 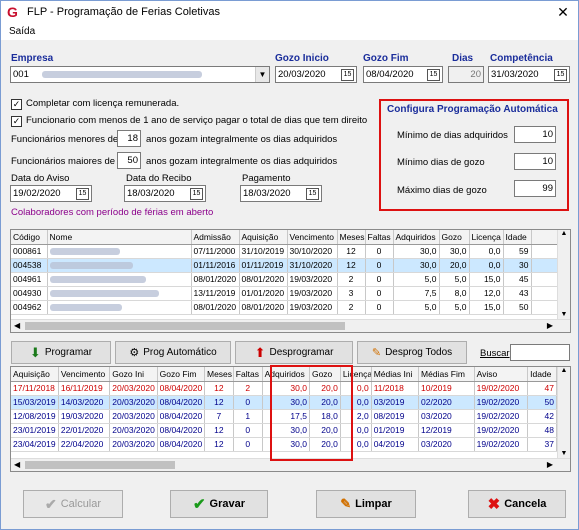 What do you see at coordinates (219, 504) in the screenshot?
I see `gravar-button: ✔ Gravar` at bounding box center [219, 504].